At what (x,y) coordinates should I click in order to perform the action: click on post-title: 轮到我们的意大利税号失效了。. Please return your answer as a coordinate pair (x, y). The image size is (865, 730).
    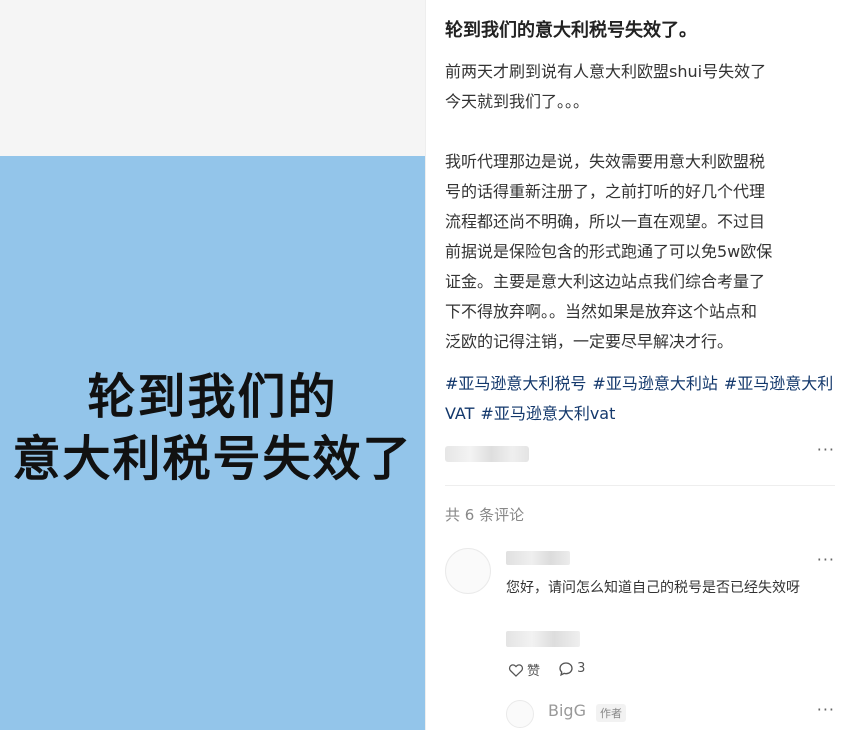
    Looking at the image, I should click on (571, 30).